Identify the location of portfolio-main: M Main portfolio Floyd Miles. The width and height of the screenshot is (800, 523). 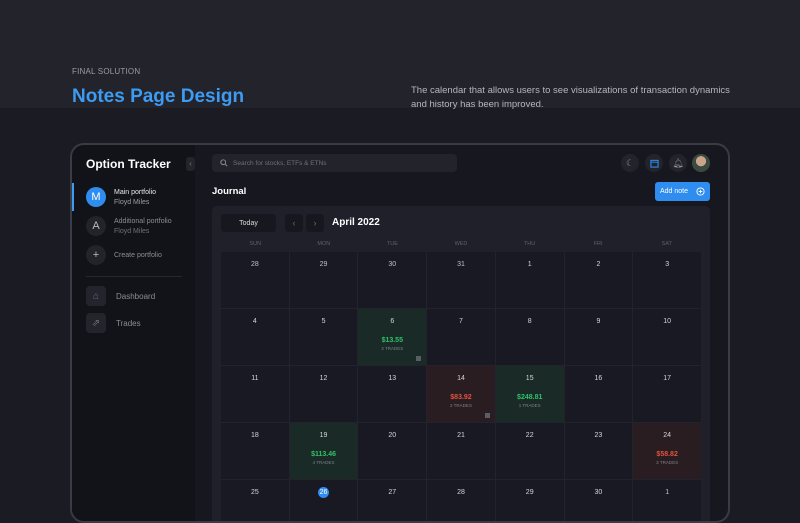
(121, 197).